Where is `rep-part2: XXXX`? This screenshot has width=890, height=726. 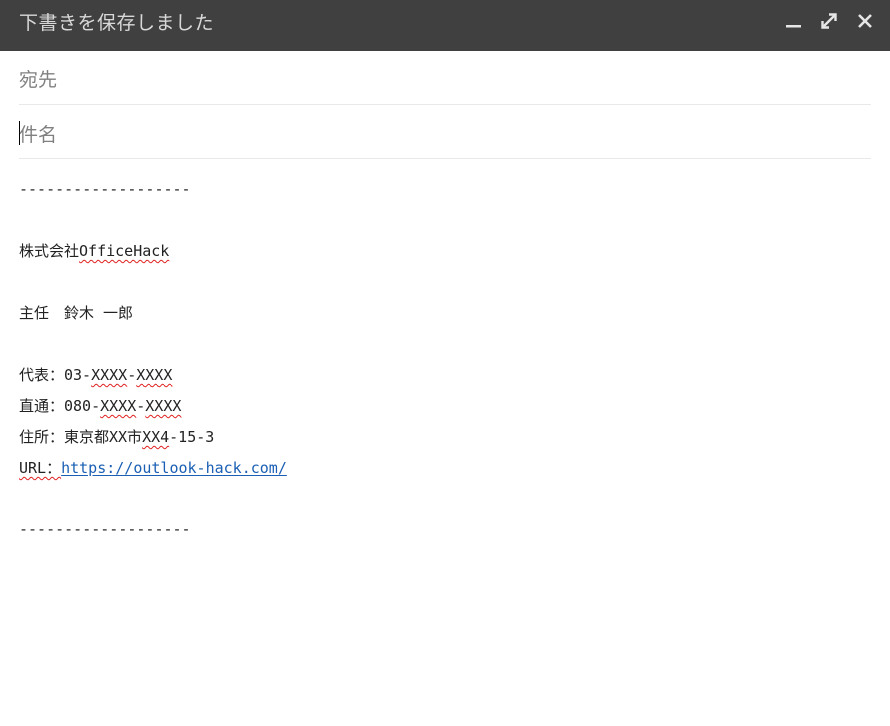 rep-part2: XXXX is located at coordinates (154, 375).